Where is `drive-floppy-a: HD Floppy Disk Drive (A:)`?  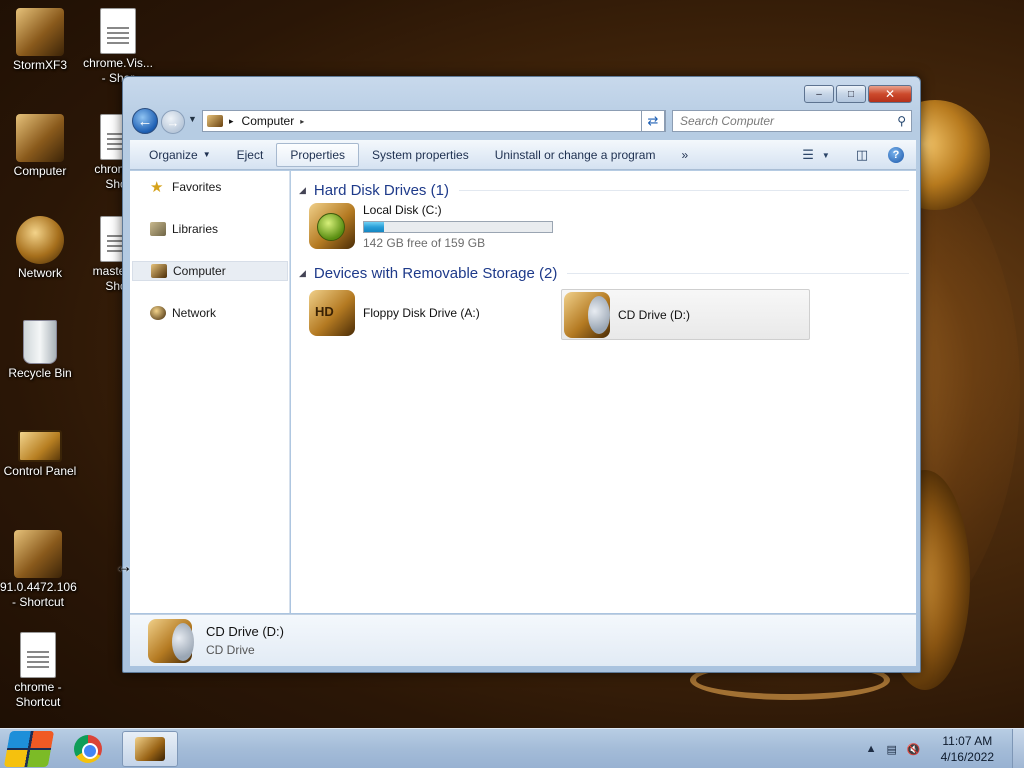
drive-floppy-a: HD Floppy Disk Drive (A:) is located at coordinates (434, 313).